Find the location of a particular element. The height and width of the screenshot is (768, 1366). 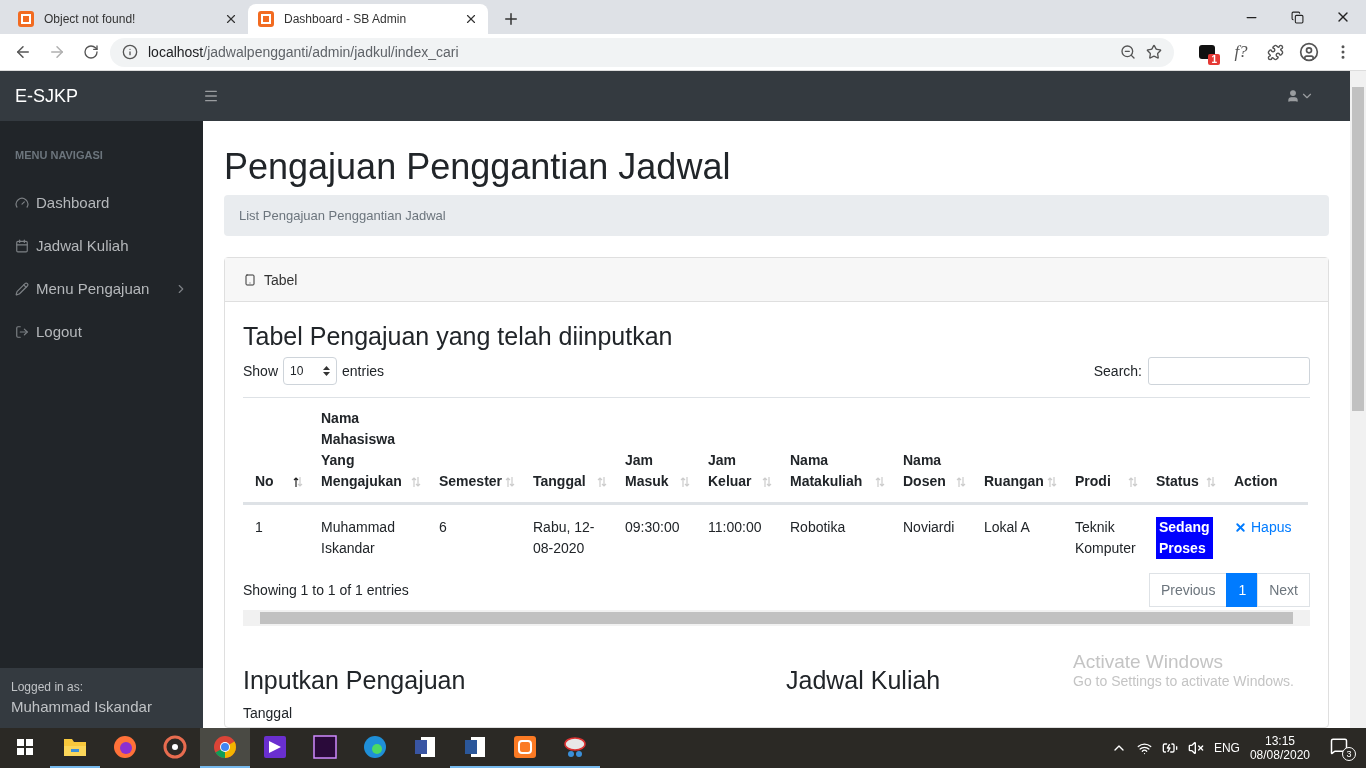

gauge-icon is located at coordinates (22, 202).